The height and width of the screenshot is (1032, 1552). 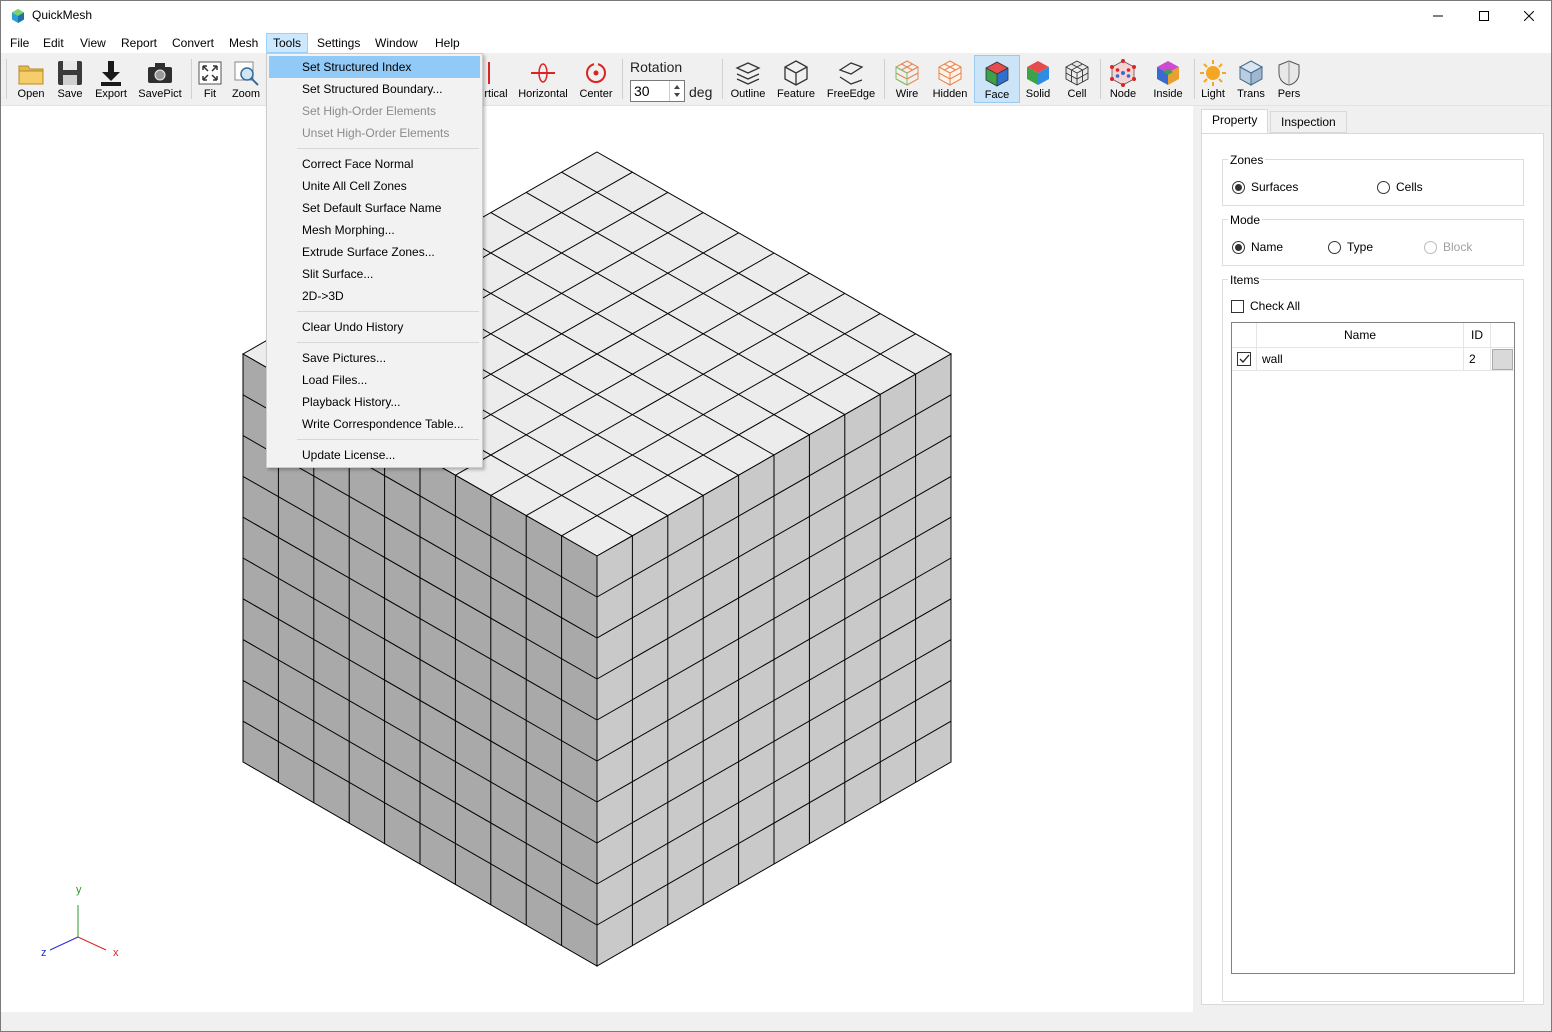 What do you see at coordinates (1360, 335) in the screenshot?
I see `col-name-header: Name` at bounding box center [1360, 335].